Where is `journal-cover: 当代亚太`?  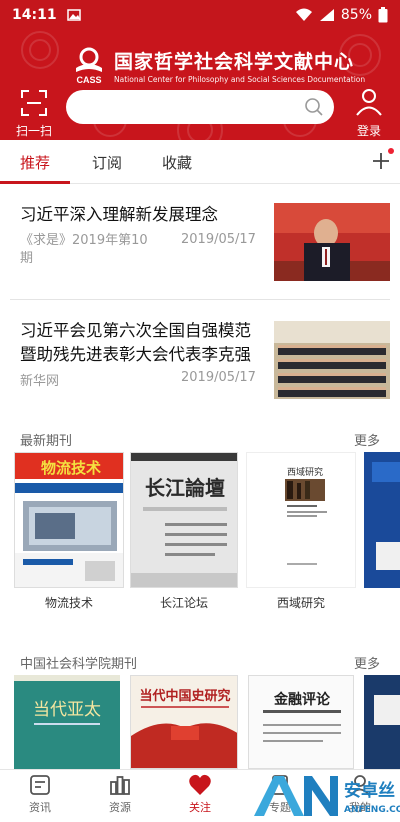 journal-cover: 当代亚太 is located at coordinates (67, 722).